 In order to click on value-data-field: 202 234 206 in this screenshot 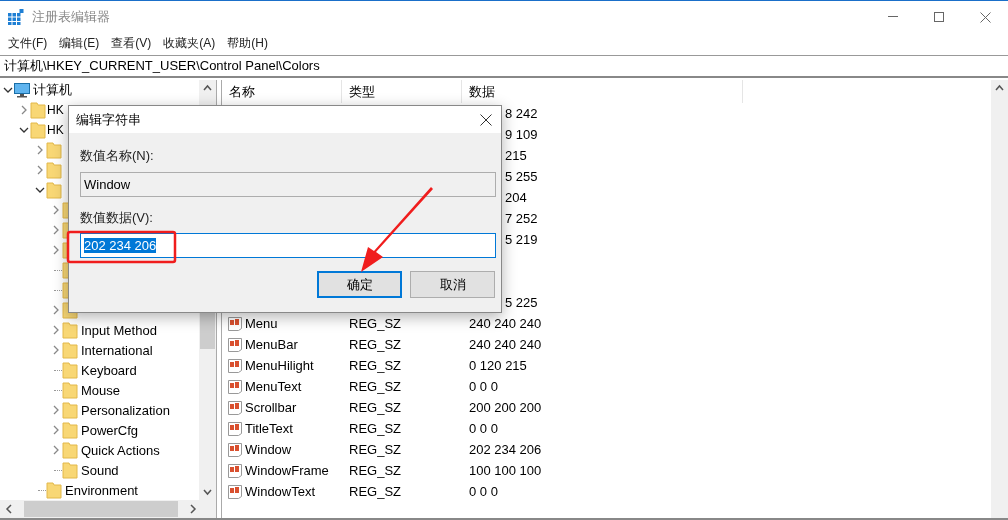, I will do `click(288, 245)`.